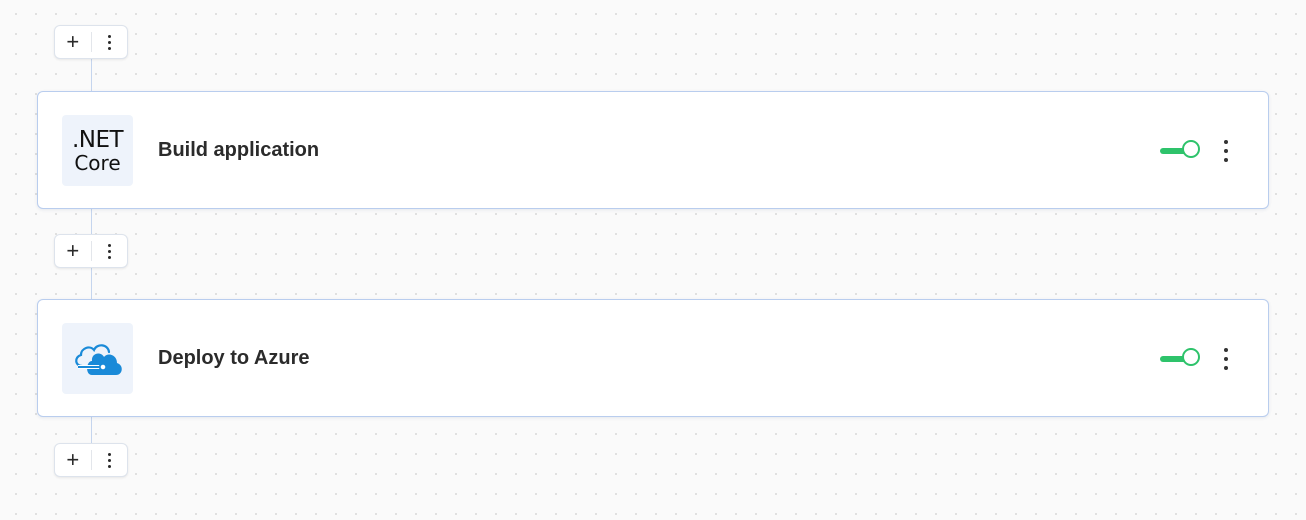  I want to click on step-title: Deploy to Azure, so click(234, 357).